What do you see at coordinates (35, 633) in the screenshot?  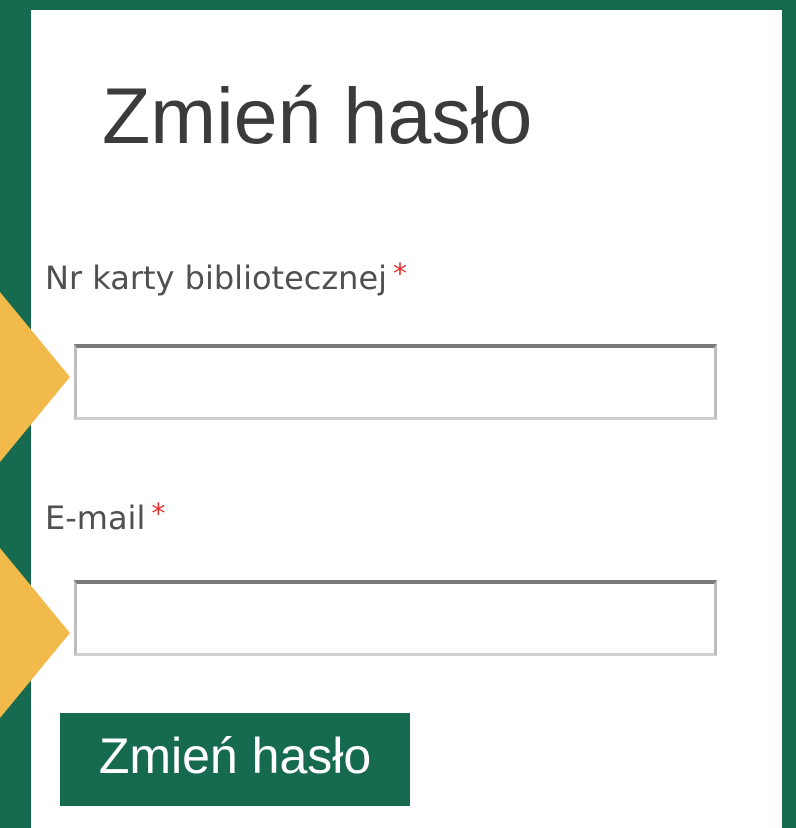 I see `email-field-pointer-arrow` at bounding box center [35, 633].